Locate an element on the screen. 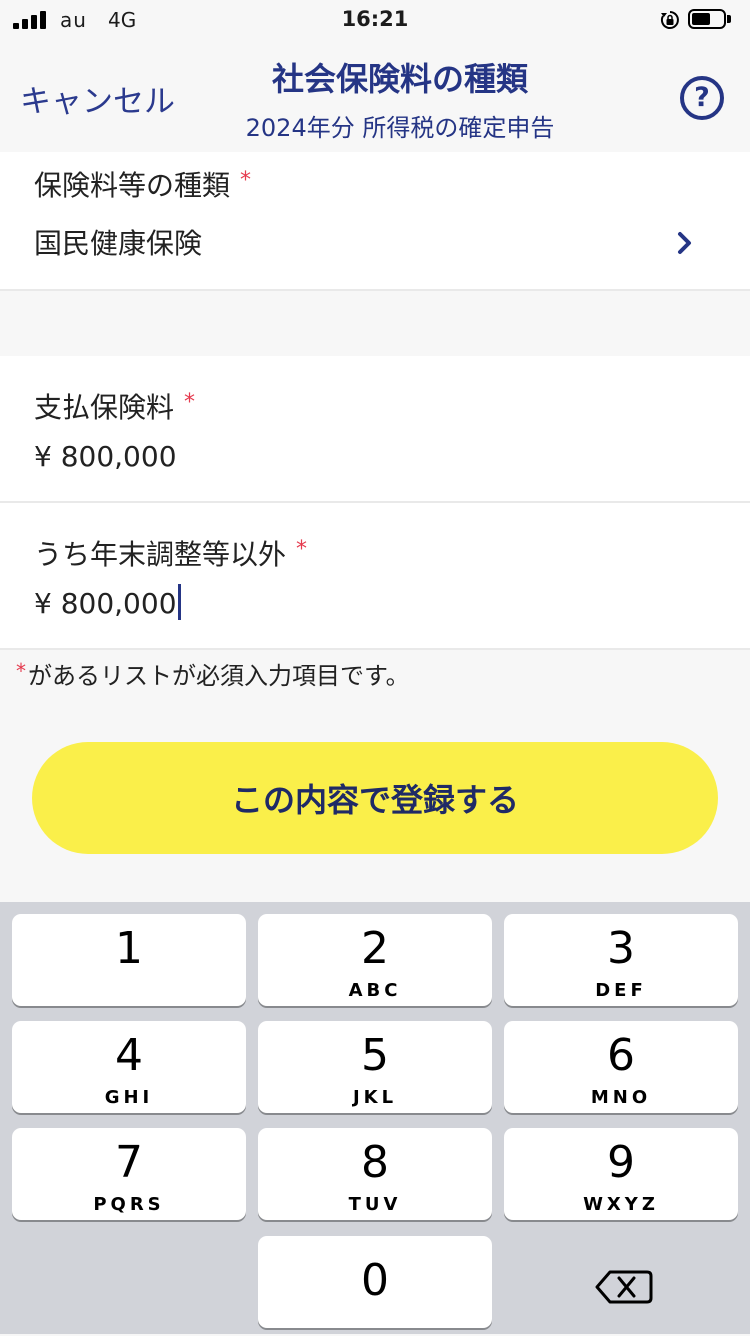 Image resolution: width=750 pixels, height=1336 pixels. status-time: 16:21 is located at coordinates (375, 19).